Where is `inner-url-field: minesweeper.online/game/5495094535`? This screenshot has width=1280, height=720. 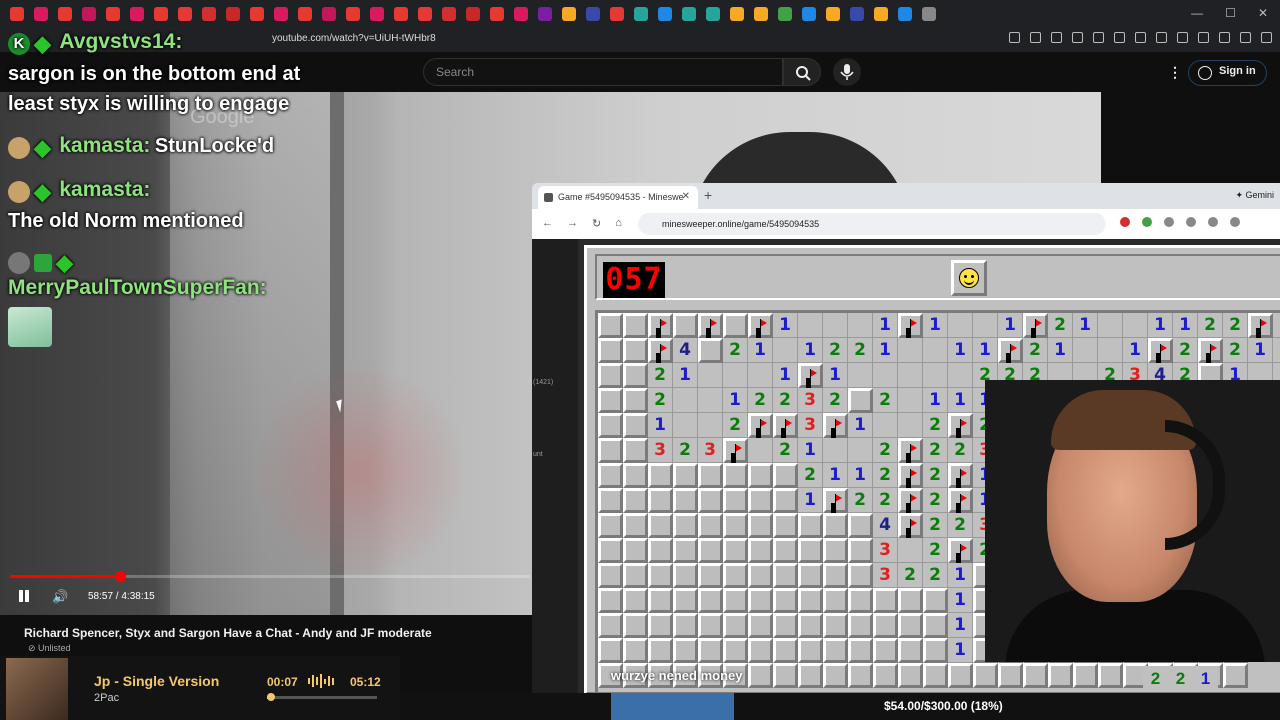
inner-url-field: minesweeper.online/game/5495094535 is located at coordinates (872, 224).